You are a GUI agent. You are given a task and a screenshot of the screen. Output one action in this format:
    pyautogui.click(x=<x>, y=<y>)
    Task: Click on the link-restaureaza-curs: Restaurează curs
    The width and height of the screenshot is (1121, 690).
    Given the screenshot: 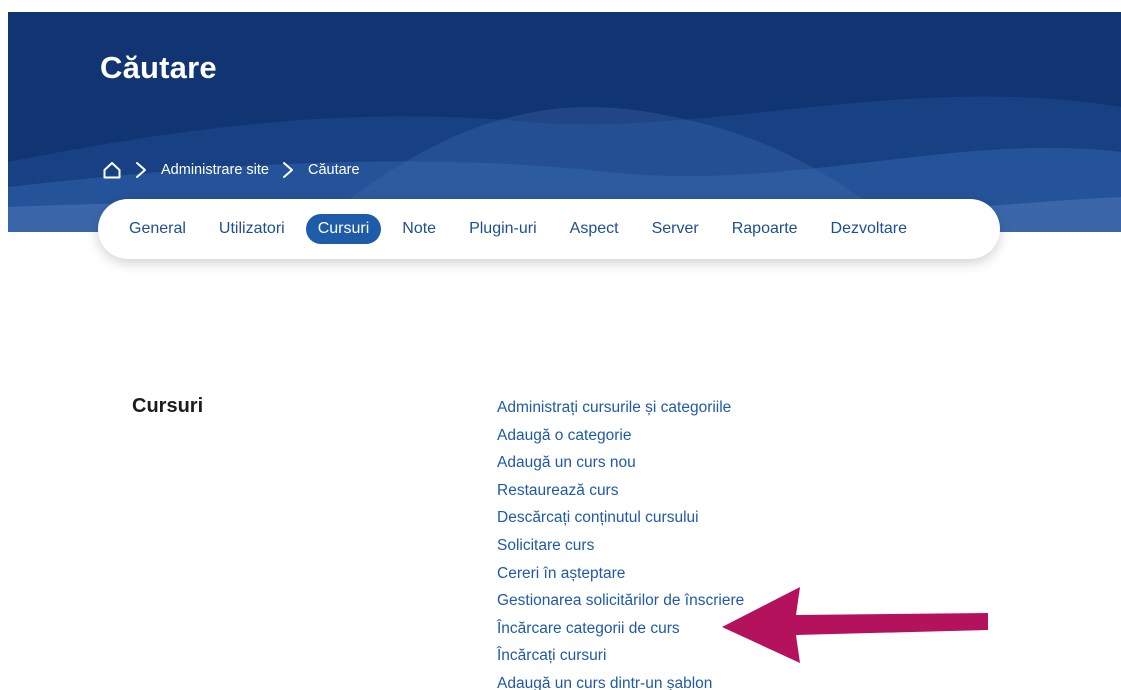 What is the action you would take?
    pyautogui.click(x=620, y=491)
    